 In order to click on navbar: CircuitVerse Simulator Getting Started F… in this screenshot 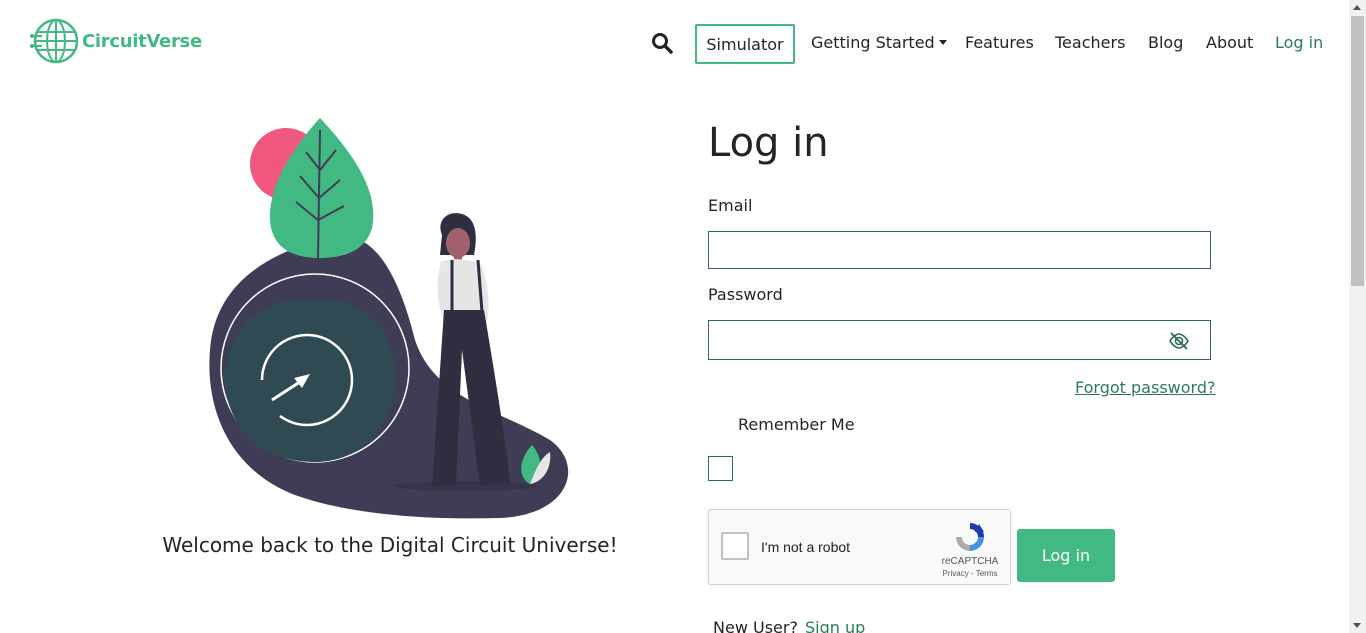, I will do `click(674, 44)`.